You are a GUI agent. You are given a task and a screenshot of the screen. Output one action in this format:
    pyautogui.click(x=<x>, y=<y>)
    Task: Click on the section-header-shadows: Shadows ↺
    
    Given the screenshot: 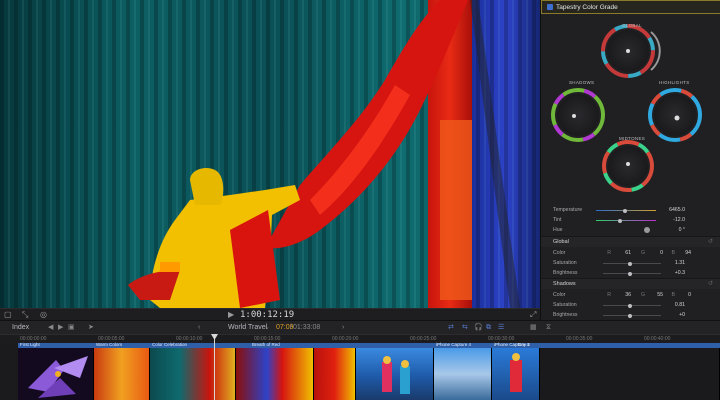 What is the action you would take?
    pyautogui.click(x=630, y=283)
    